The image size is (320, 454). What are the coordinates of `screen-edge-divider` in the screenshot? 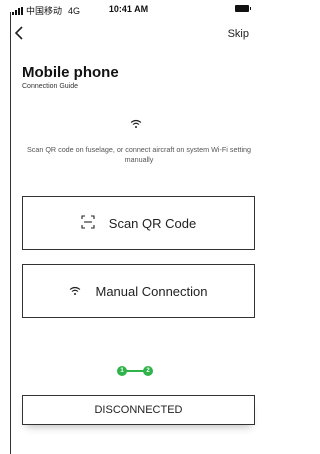 It's located at (10, 233).